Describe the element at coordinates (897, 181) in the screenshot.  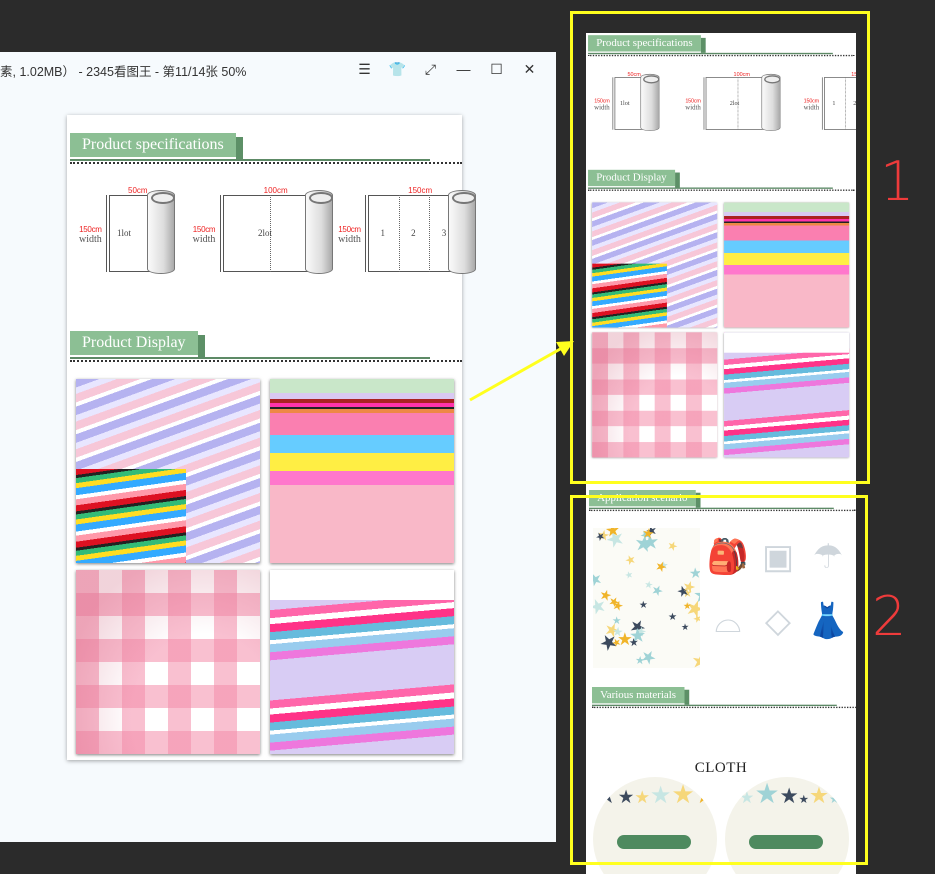
I see `annotation-number-1: 1` at that location.